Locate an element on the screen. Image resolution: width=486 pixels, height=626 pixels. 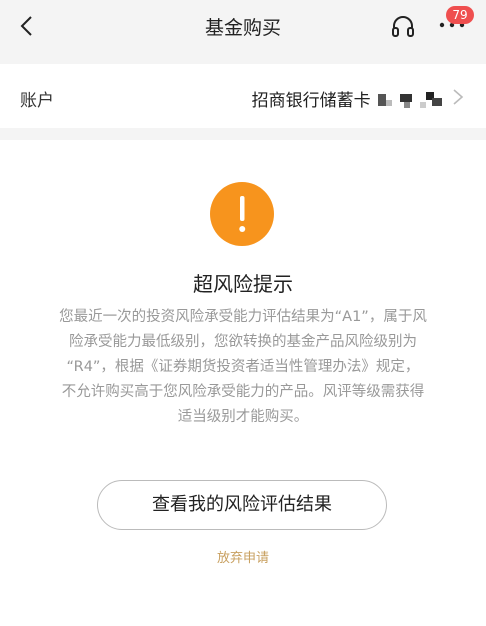
view-risk-assessment-button: 查看我的风险评估结果 is located at coordinates (242, 505).